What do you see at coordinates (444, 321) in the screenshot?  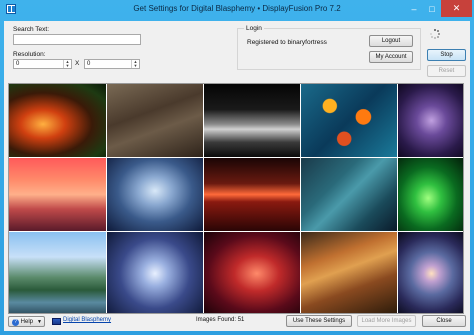 I see `close-button: Close` at bounding box center [444, 321].